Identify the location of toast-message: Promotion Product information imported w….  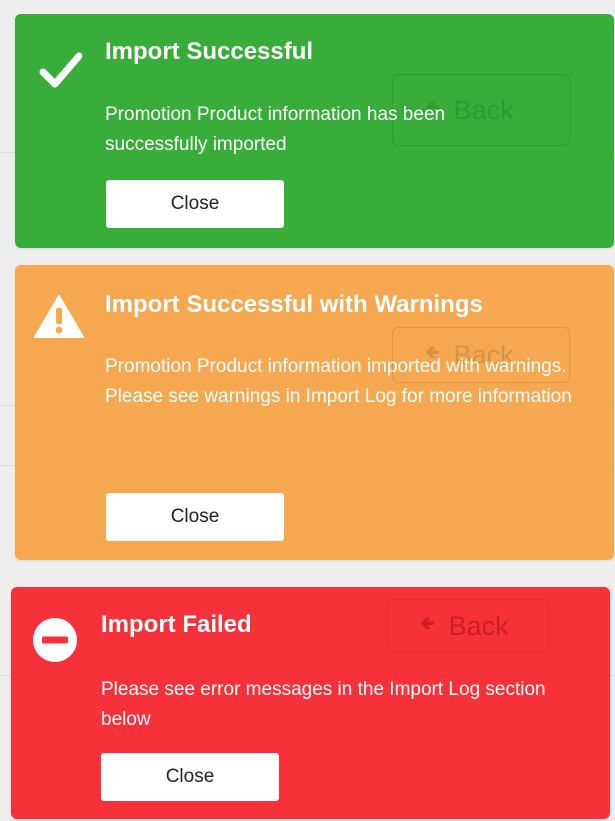
(350, 382).